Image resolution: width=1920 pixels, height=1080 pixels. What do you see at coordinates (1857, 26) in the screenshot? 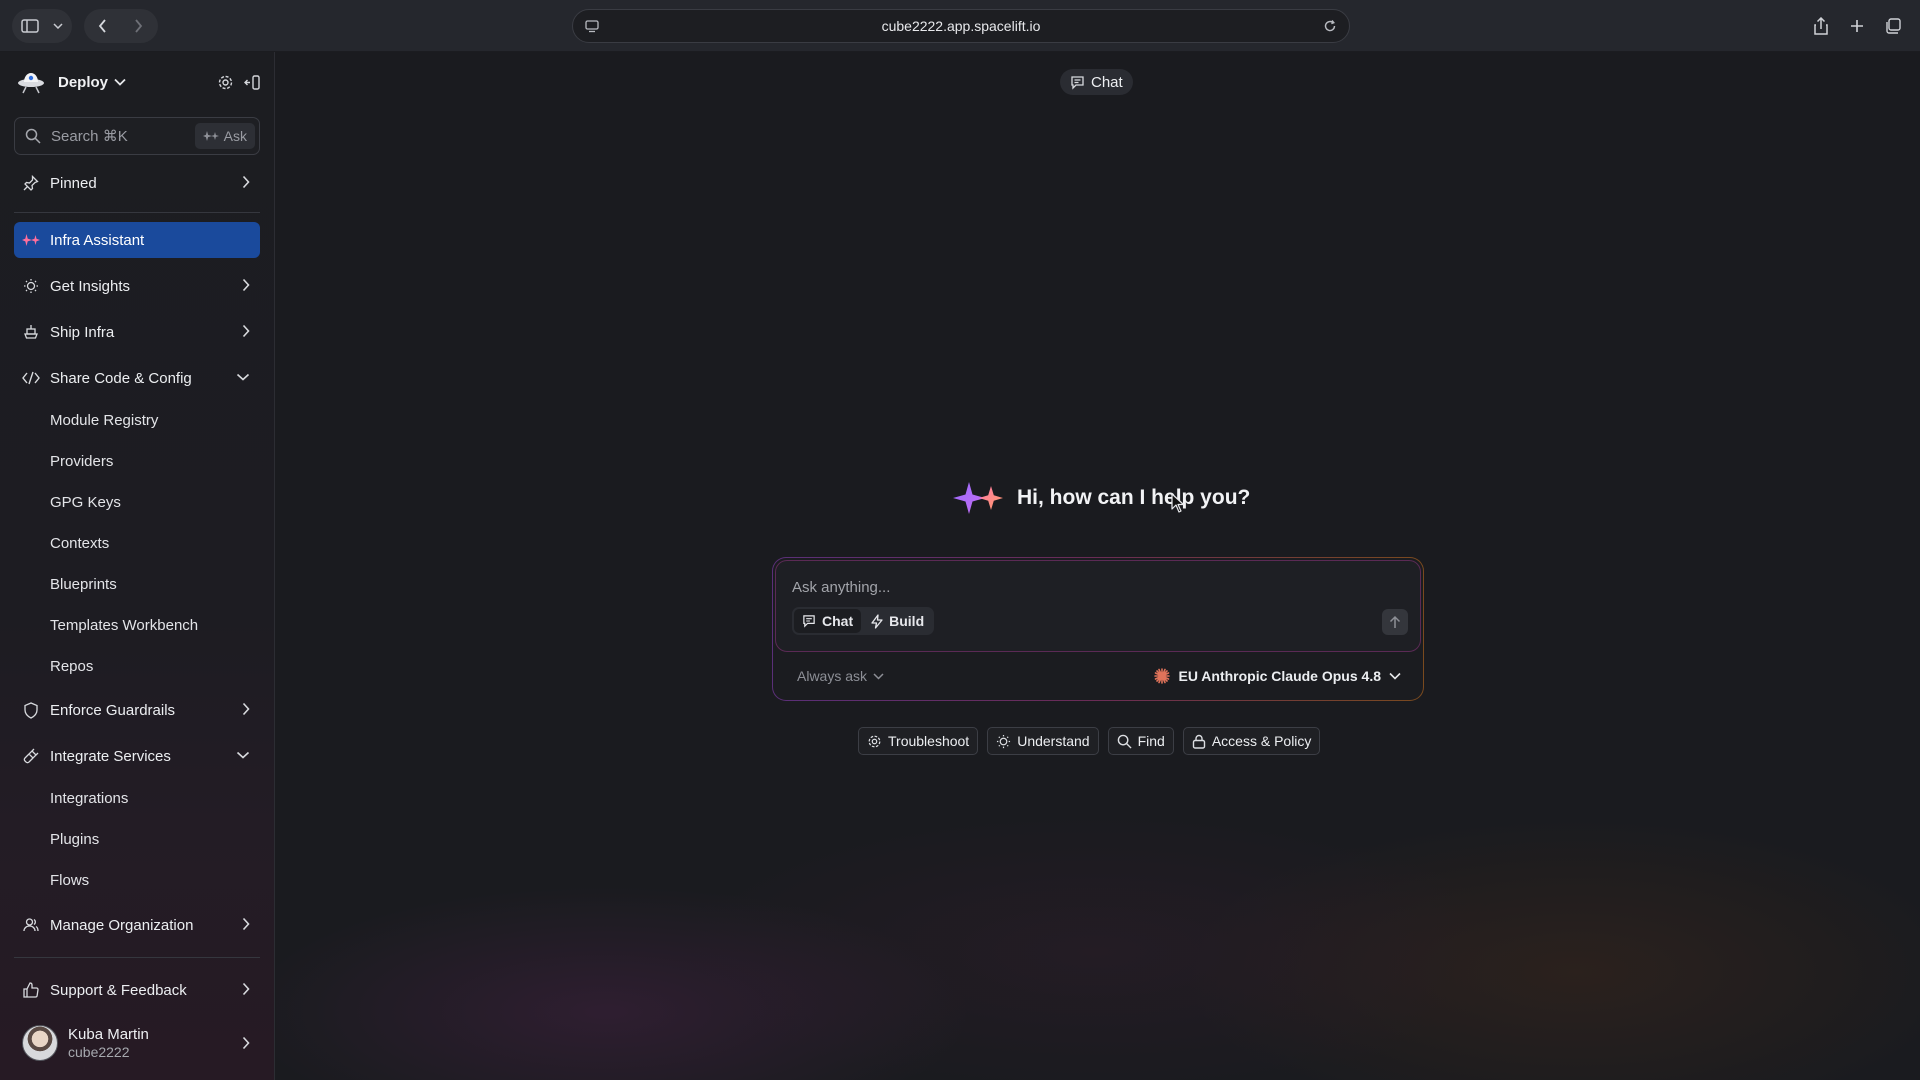
I see `new-tab-icon` at bounding box center [1857, 26].